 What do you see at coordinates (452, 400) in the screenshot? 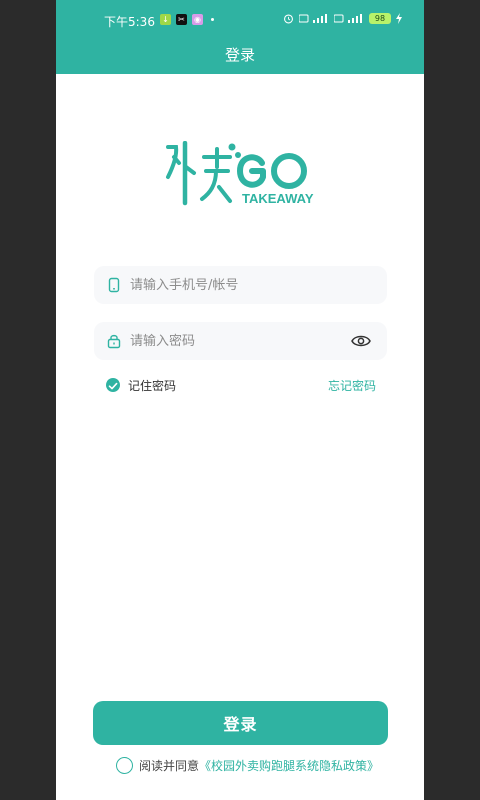
I see `right-background` at bounding box center [452, 400].